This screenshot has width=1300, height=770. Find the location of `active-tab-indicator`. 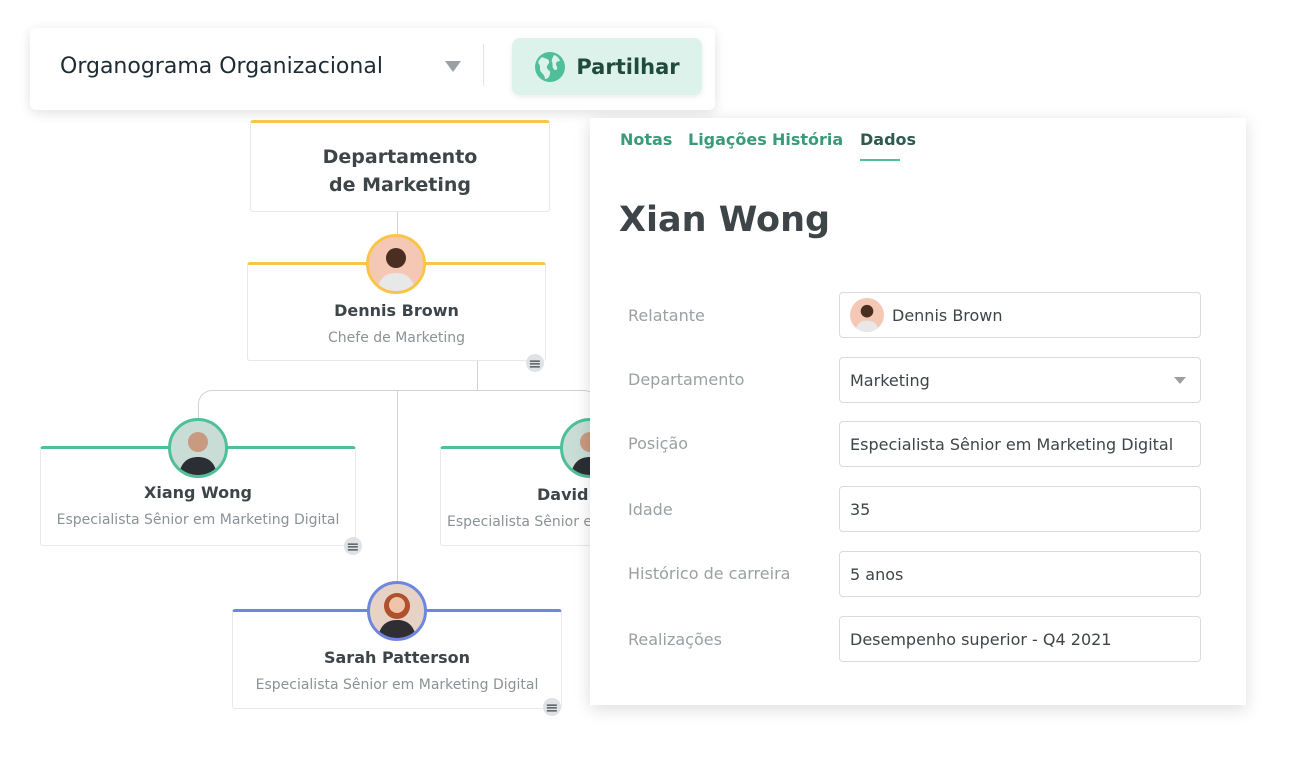

active-tab-indicator is located at coordinates (880, 160).